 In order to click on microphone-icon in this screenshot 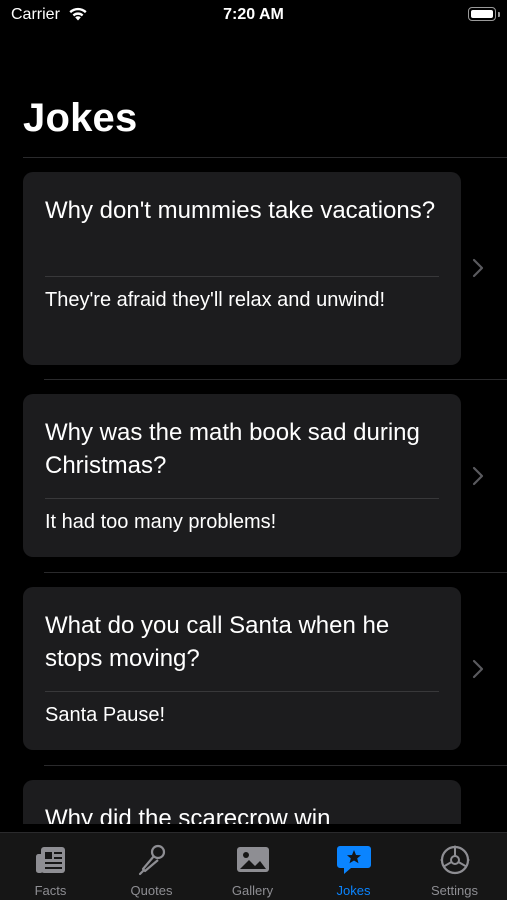, I will do `click(151, 860)`.